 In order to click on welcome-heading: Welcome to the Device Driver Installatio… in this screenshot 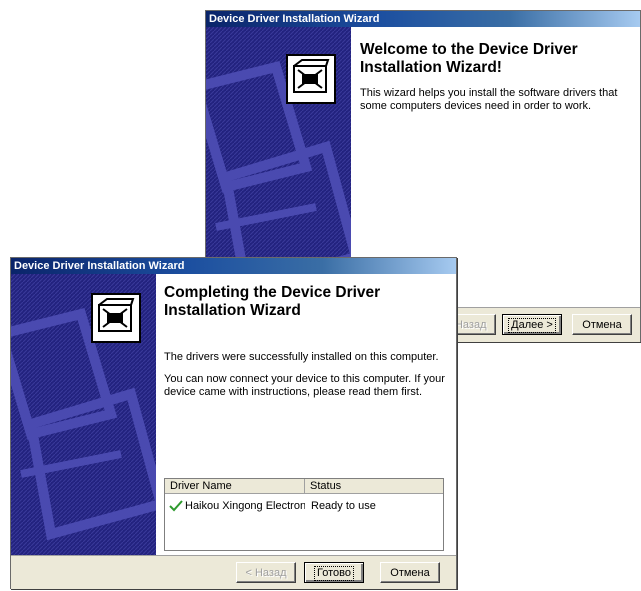, I will do `click(469, 58)`.